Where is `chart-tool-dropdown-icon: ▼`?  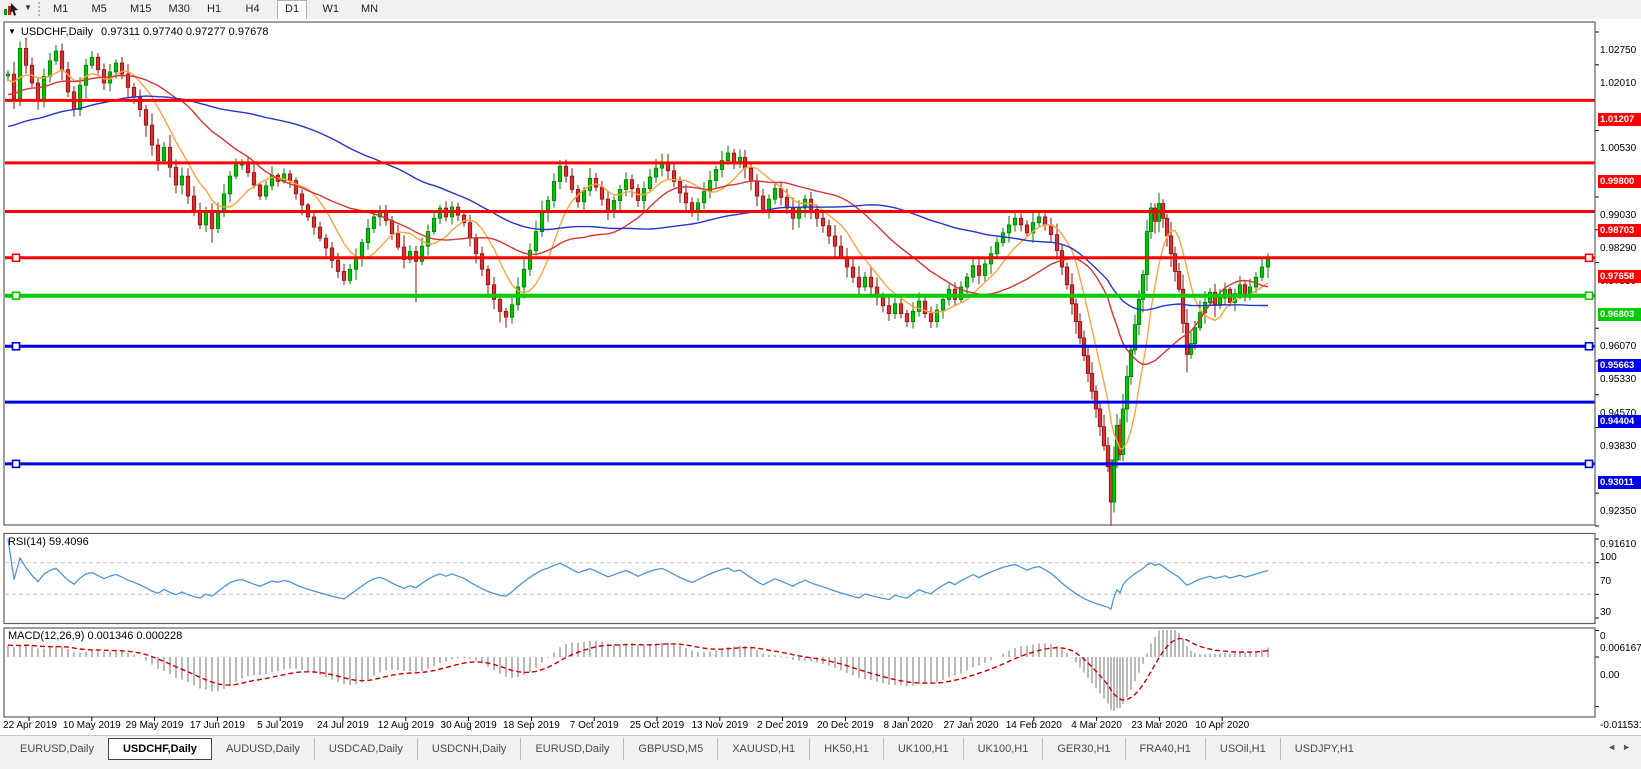 chart-tool-dropdown-icon: ▼ is located at coordinates (28, 7).